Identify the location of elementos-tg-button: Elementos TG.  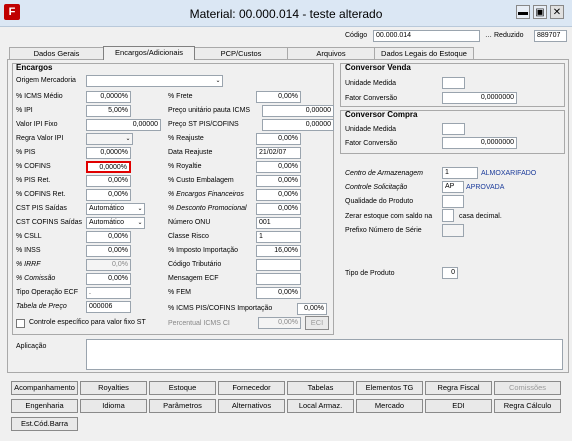
(389, 388).